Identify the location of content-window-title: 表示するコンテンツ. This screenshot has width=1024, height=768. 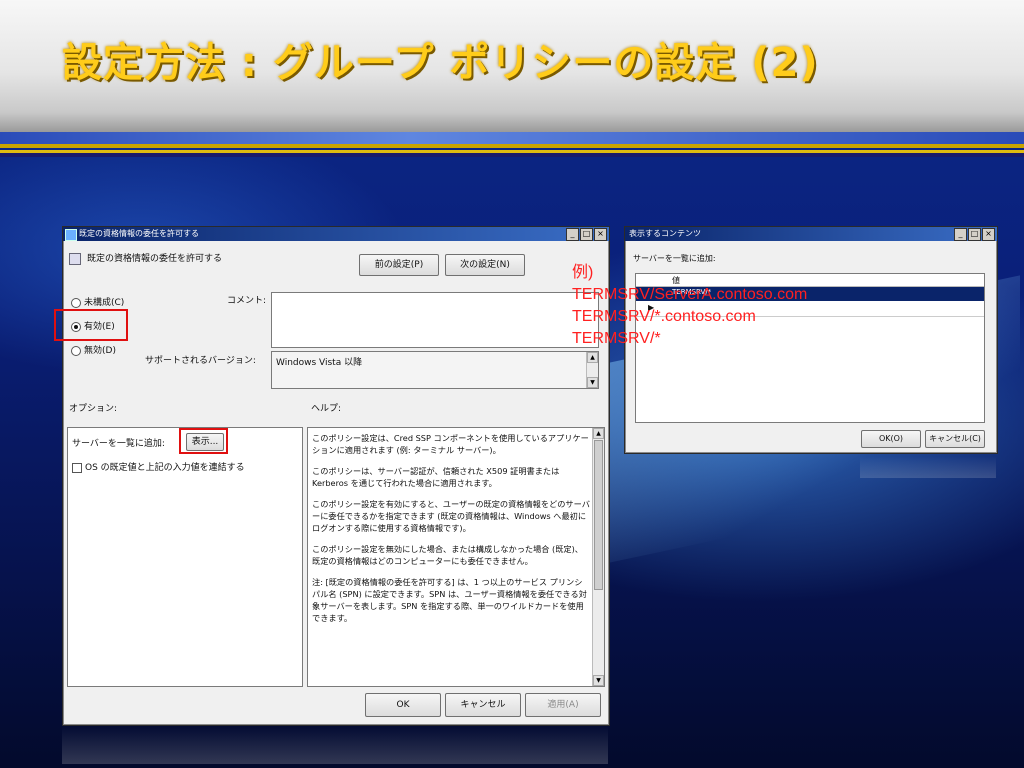
(665, 233).